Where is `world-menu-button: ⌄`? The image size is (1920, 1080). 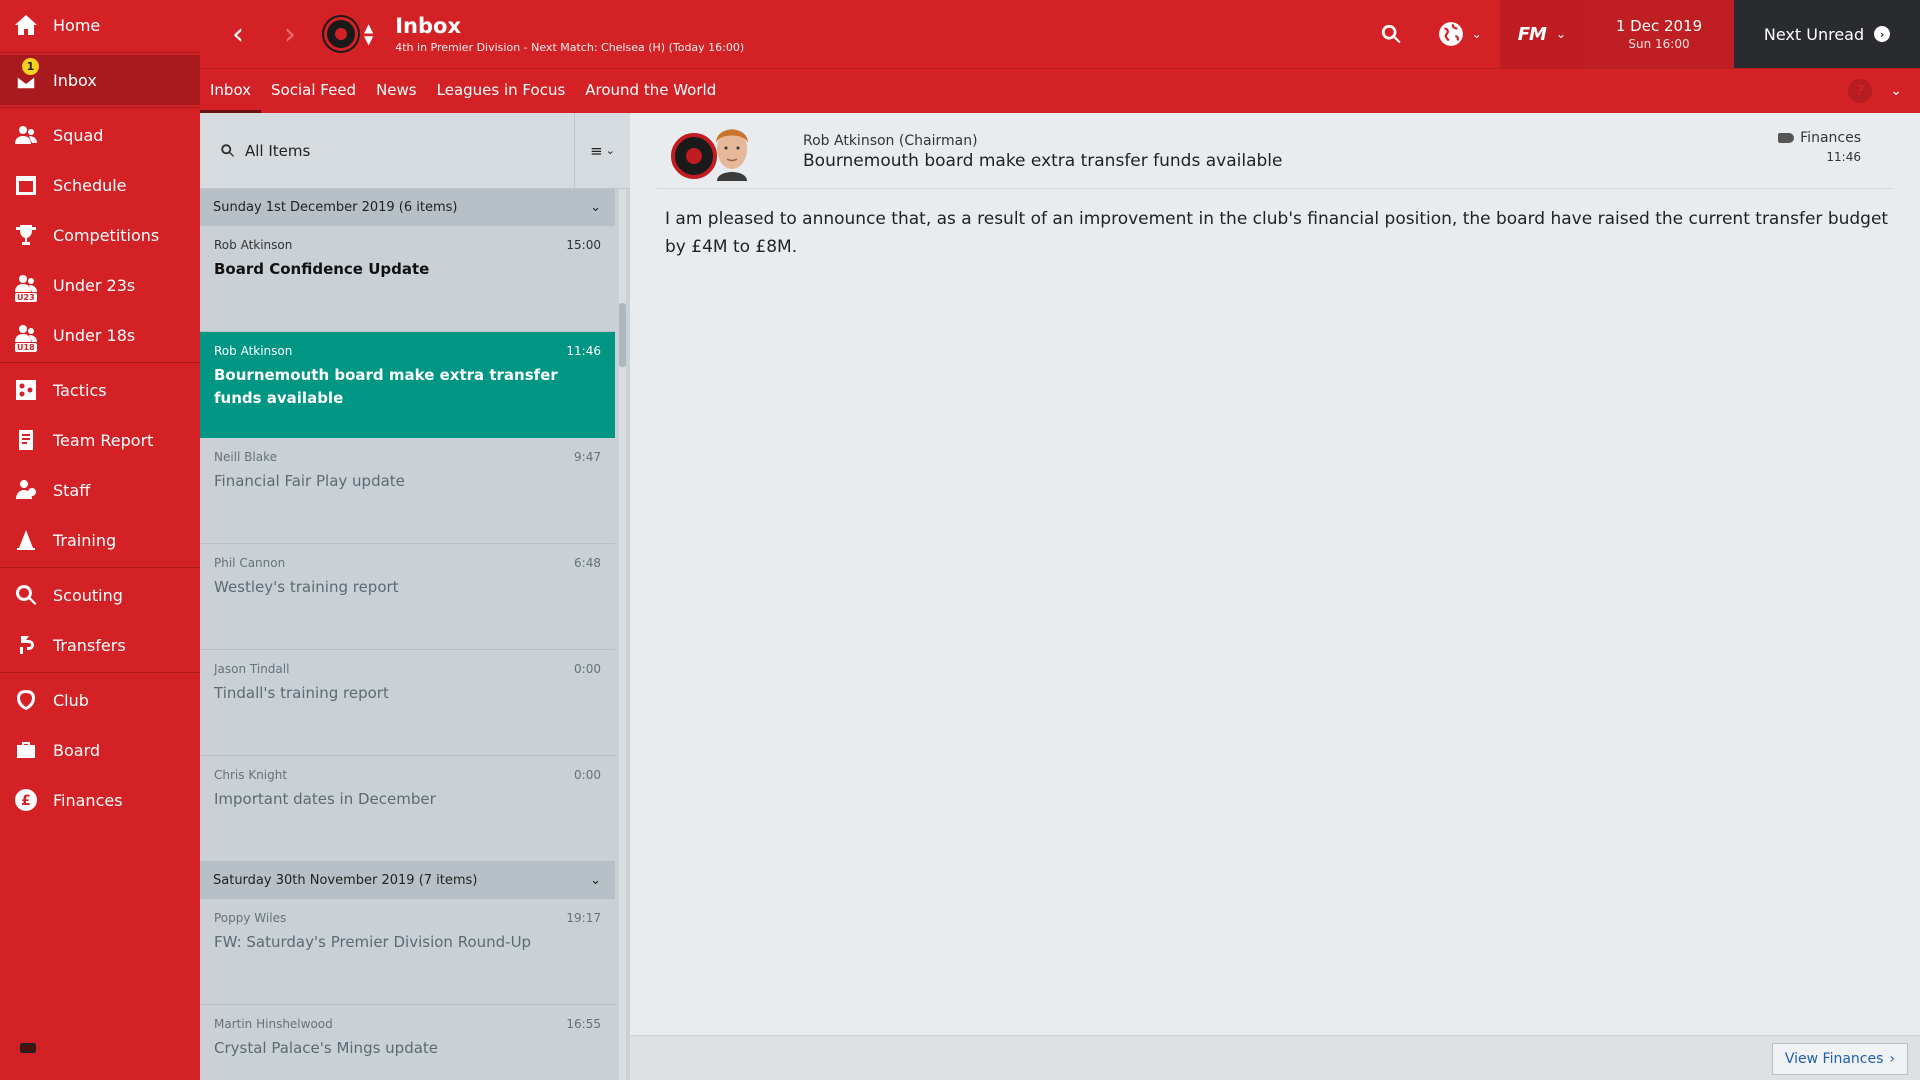
world-menu-button: ⌄ is located at coordinates (1460, 34).